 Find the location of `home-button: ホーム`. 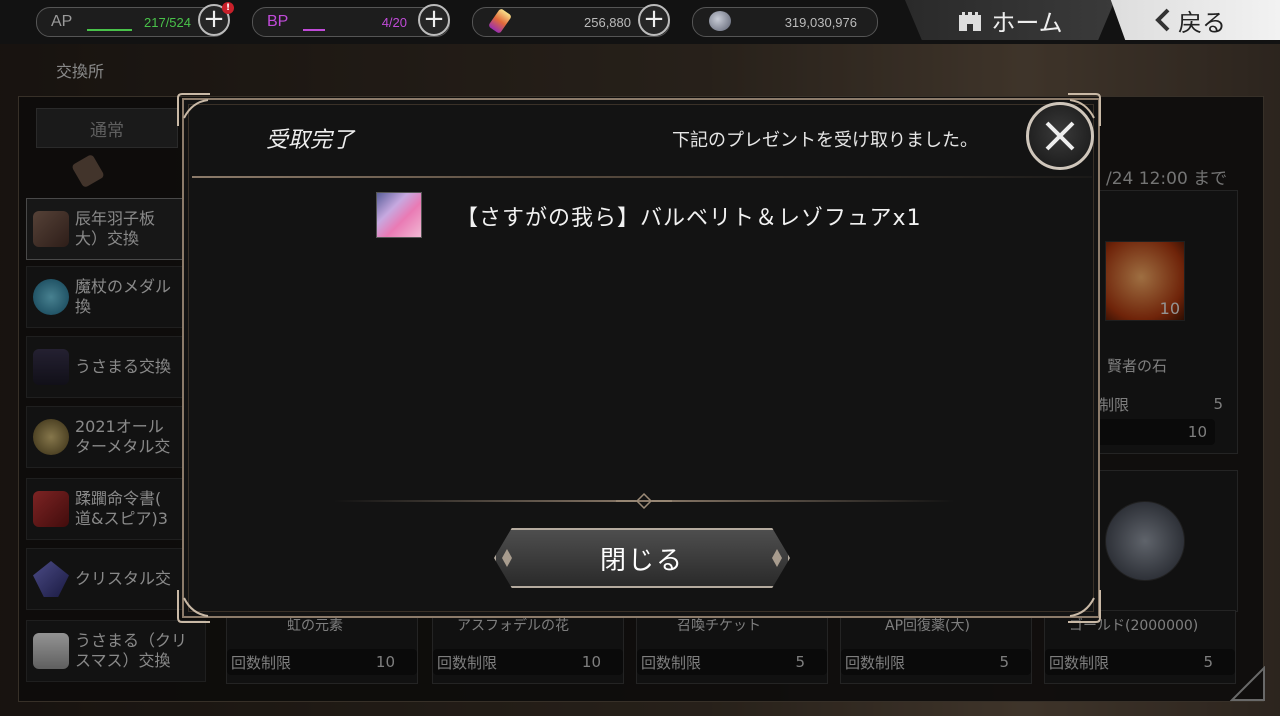

home-button: ホーム is located at coordinates (1010, 20).